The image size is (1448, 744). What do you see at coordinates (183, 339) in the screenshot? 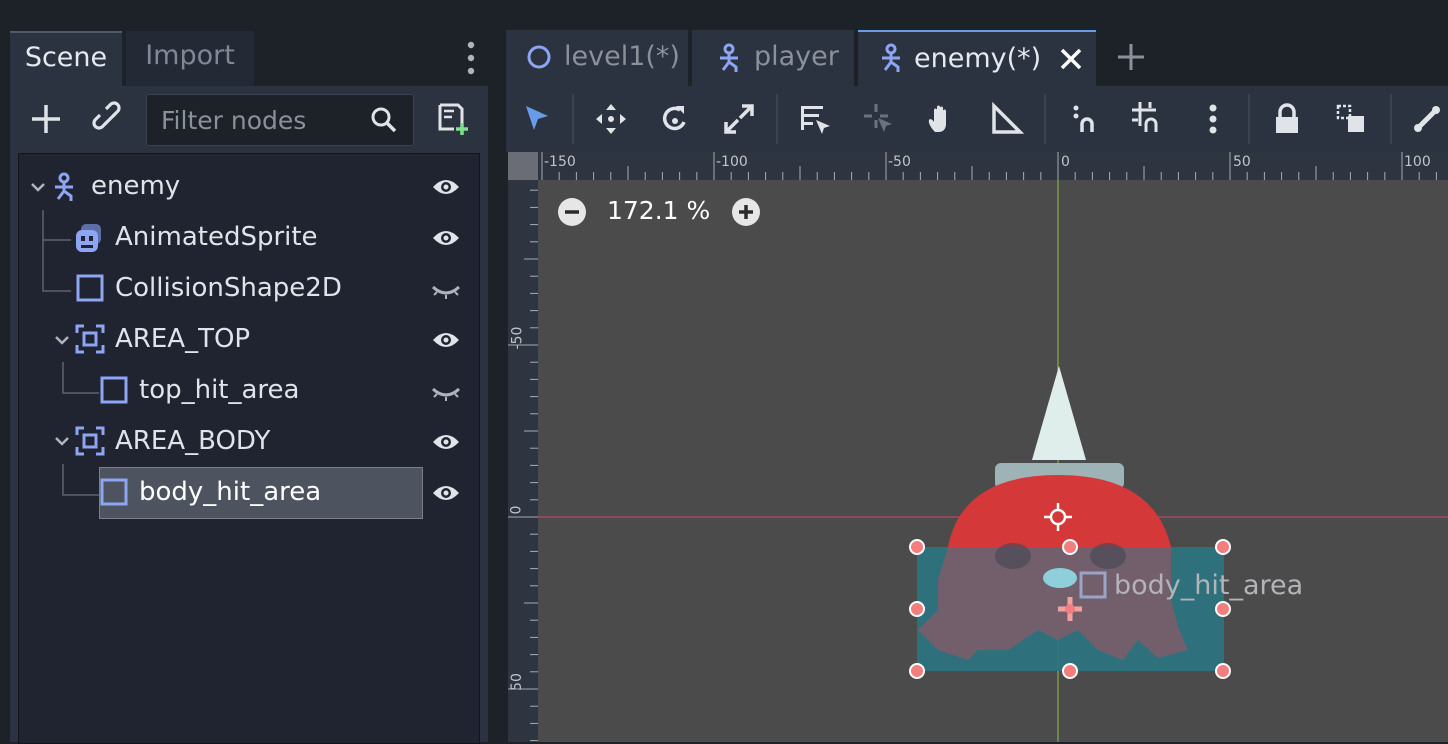
I see `tree-item-label: AREA_TOP` at bounding box center [183, 339].